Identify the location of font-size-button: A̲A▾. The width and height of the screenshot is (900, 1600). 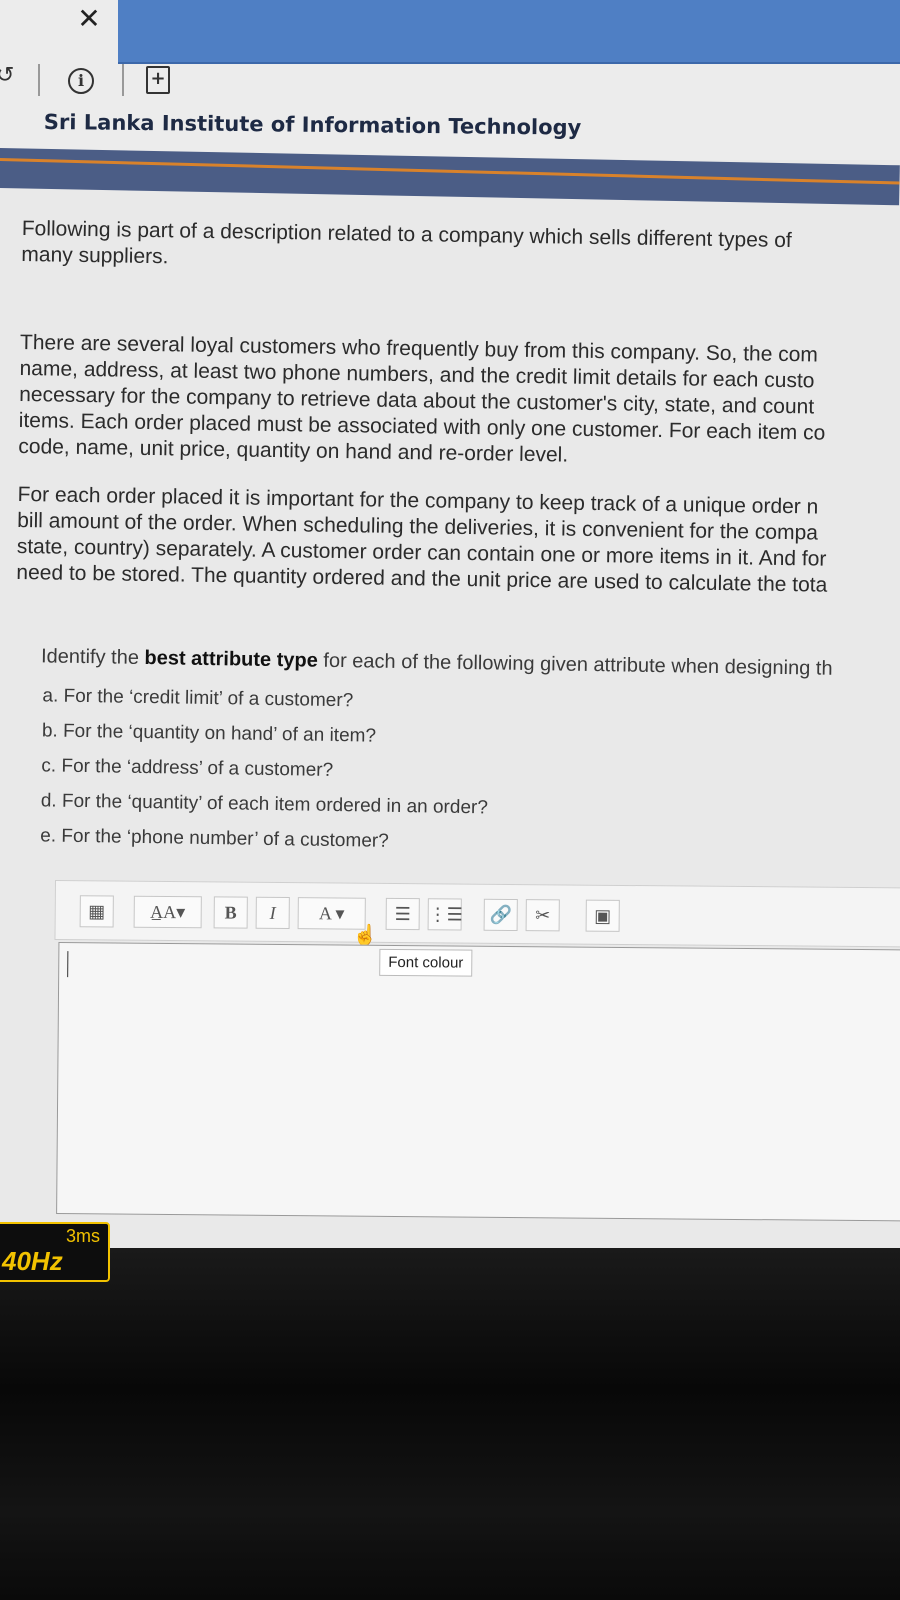
(167, 912).